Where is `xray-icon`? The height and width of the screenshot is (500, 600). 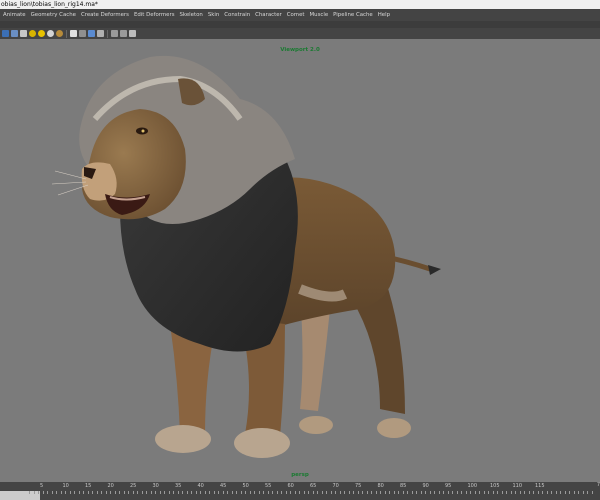
xray-icon is located at coordinates (100, 33).